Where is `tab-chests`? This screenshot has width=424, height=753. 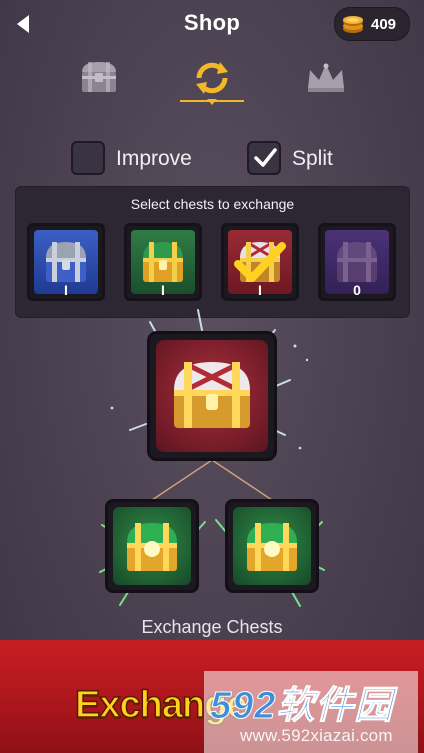 tab-chests is located at coordinates (99, 78).